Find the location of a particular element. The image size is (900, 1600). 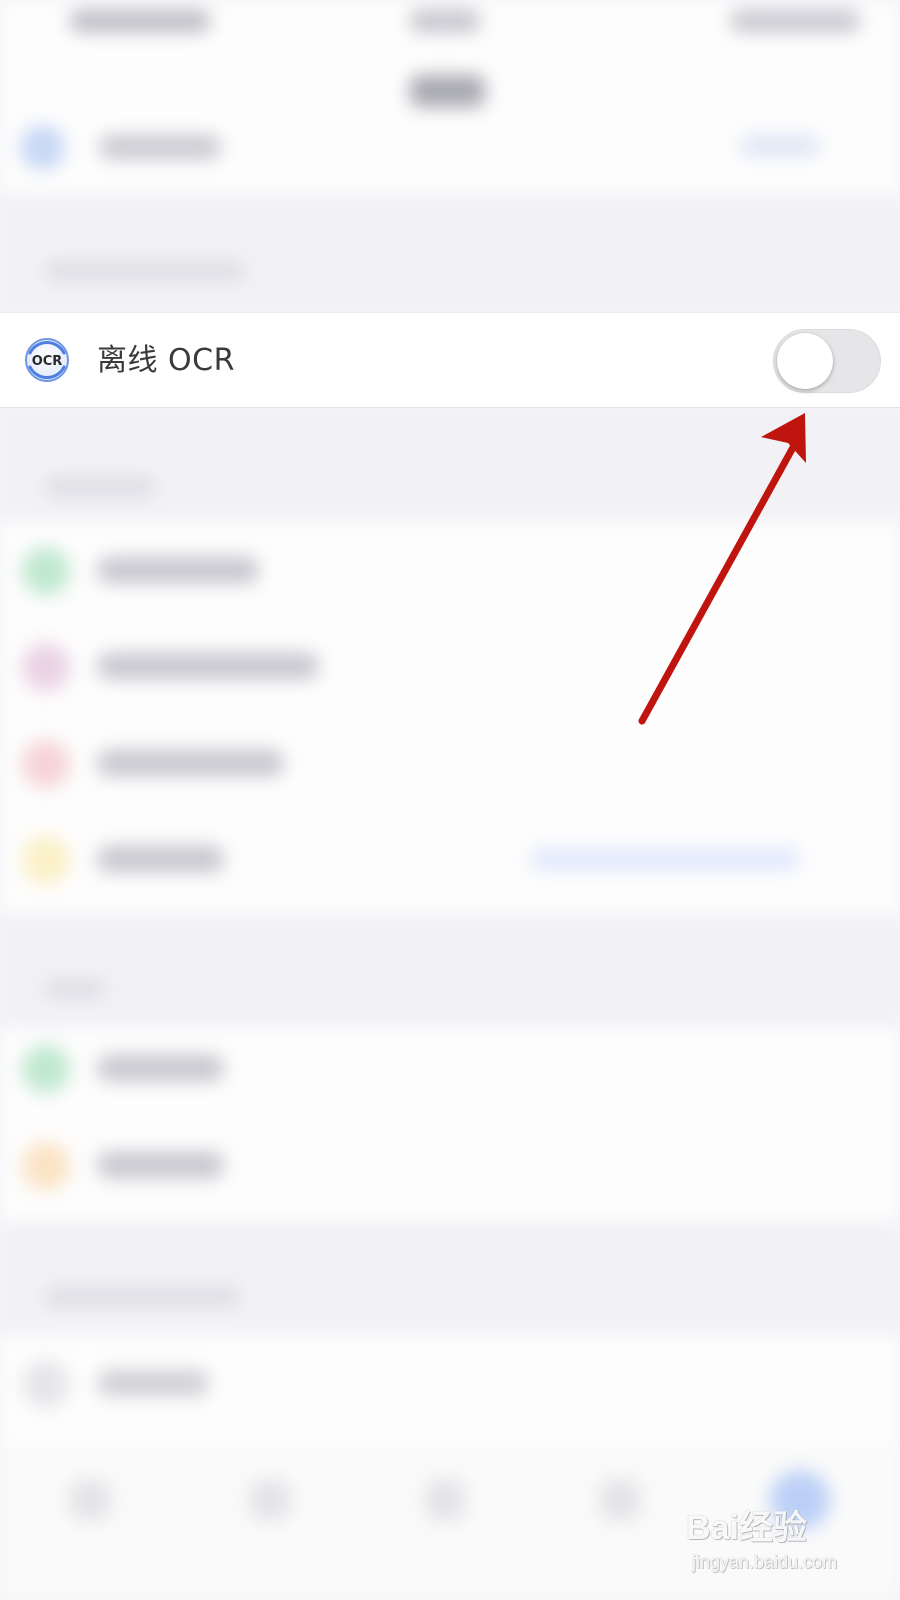

blurred-status-text is located at coordinates (140, 21).